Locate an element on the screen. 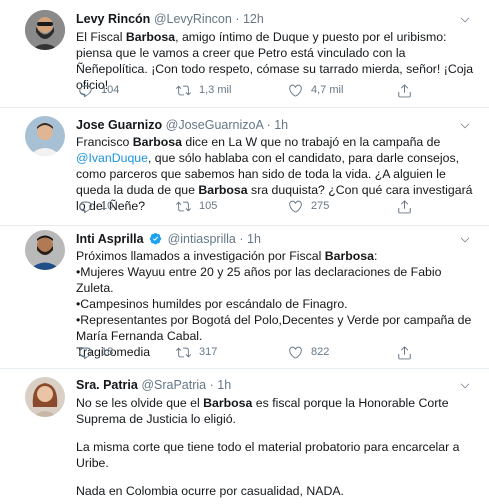  author-handle: @intiasprilla is located at coordinates (202, 239).